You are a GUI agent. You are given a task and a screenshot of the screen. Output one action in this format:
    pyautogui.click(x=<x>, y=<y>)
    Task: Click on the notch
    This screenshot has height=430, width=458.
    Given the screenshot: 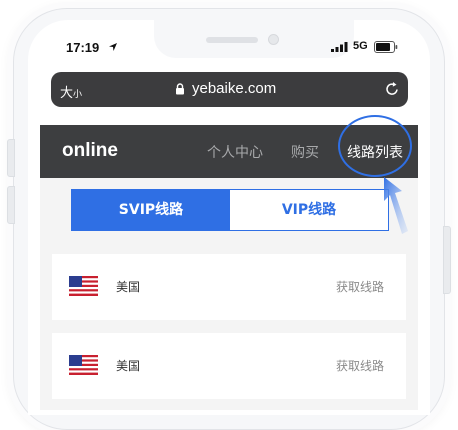 What is the action you would take?
    pyautogui.click(x=254, y=39)
    